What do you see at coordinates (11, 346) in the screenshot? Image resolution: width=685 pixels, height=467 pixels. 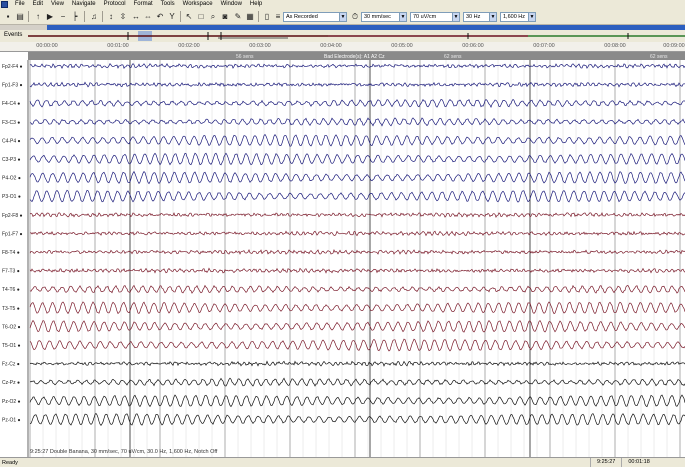 I see `channel-label: T5-O1 ●` at bounding box center [11, 346].